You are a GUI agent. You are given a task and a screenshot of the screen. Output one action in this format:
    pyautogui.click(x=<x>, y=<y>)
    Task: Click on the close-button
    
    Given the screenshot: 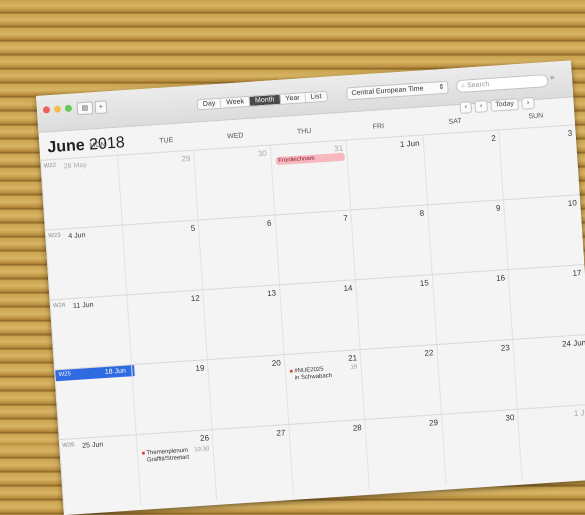 What is the action you would take?
    pyautogui.click(x=46, y=110)
    